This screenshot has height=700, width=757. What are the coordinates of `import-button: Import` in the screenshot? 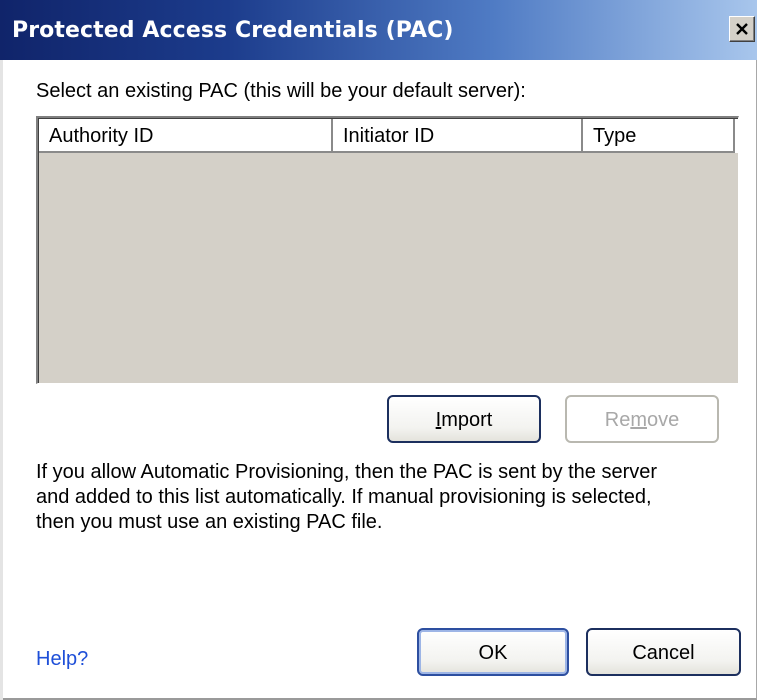 It's located at (464, 419).